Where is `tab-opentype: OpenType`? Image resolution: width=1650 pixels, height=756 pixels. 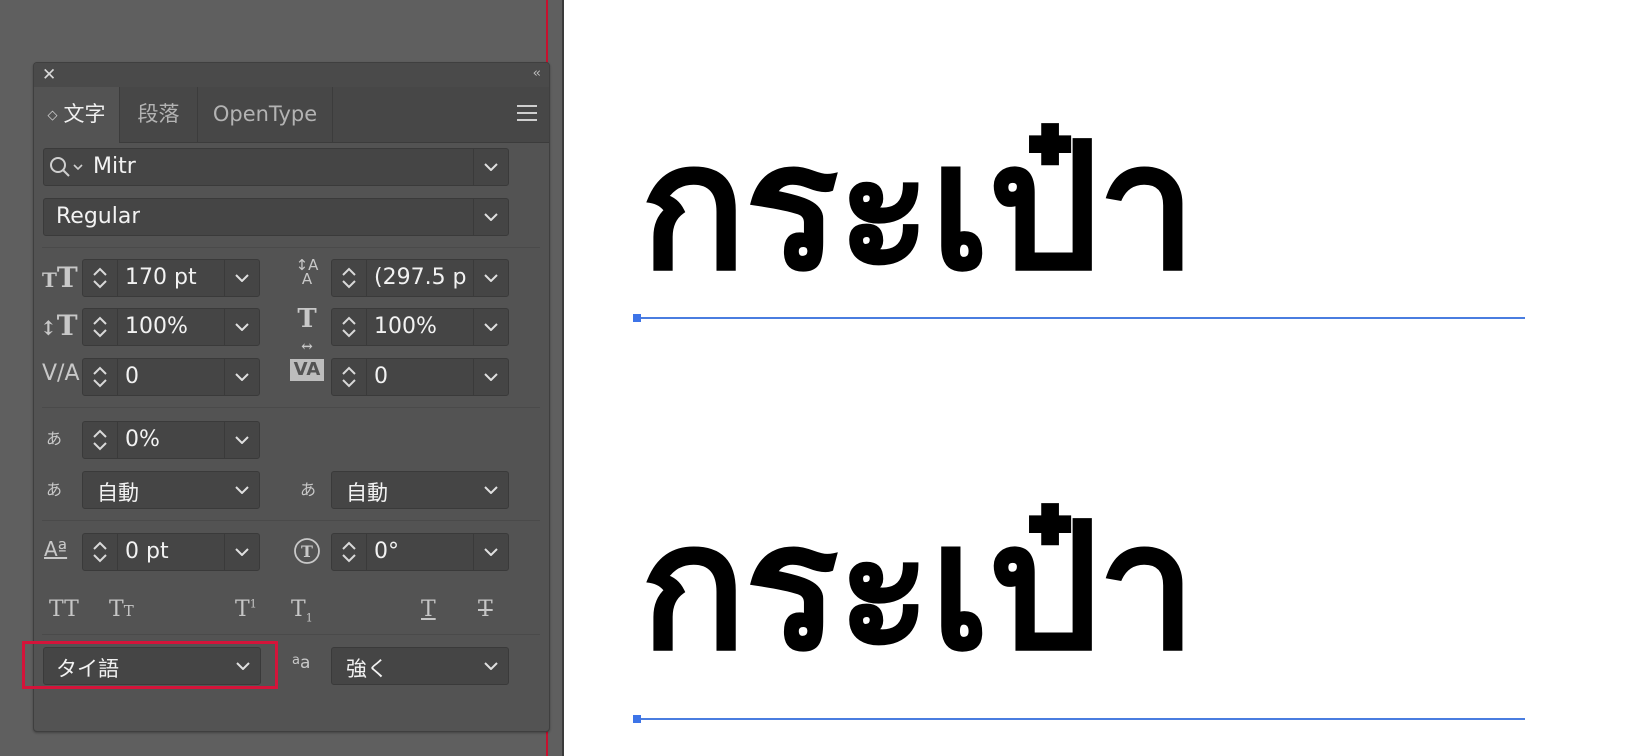 tab-opentype: OpenType is located at coordinates (265, 114).